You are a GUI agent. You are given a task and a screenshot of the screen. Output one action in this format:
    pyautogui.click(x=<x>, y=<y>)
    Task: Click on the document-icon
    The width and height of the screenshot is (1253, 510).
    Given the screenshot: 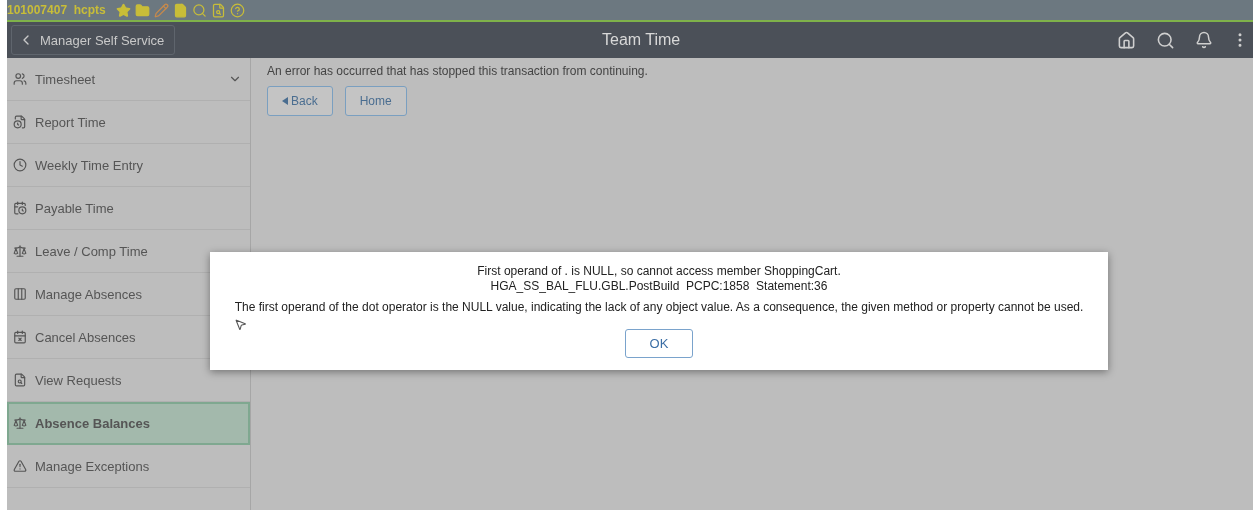 What is the action you would take?
    pyautogui.click(x=180, y=10)
    